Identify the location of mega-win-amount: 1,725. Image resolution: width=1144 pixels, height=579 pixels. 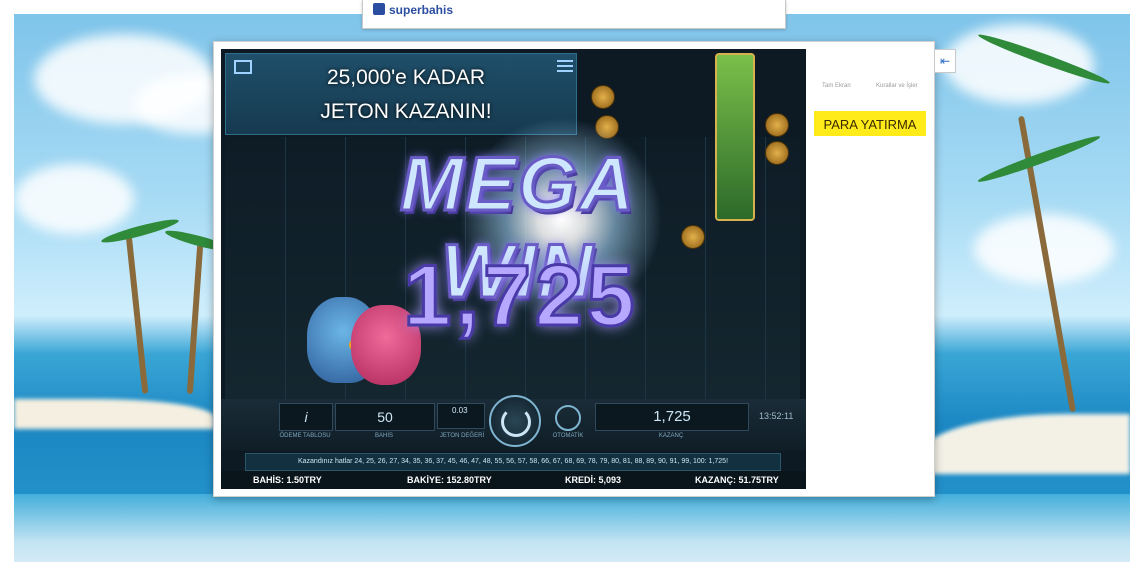
(520, 296).